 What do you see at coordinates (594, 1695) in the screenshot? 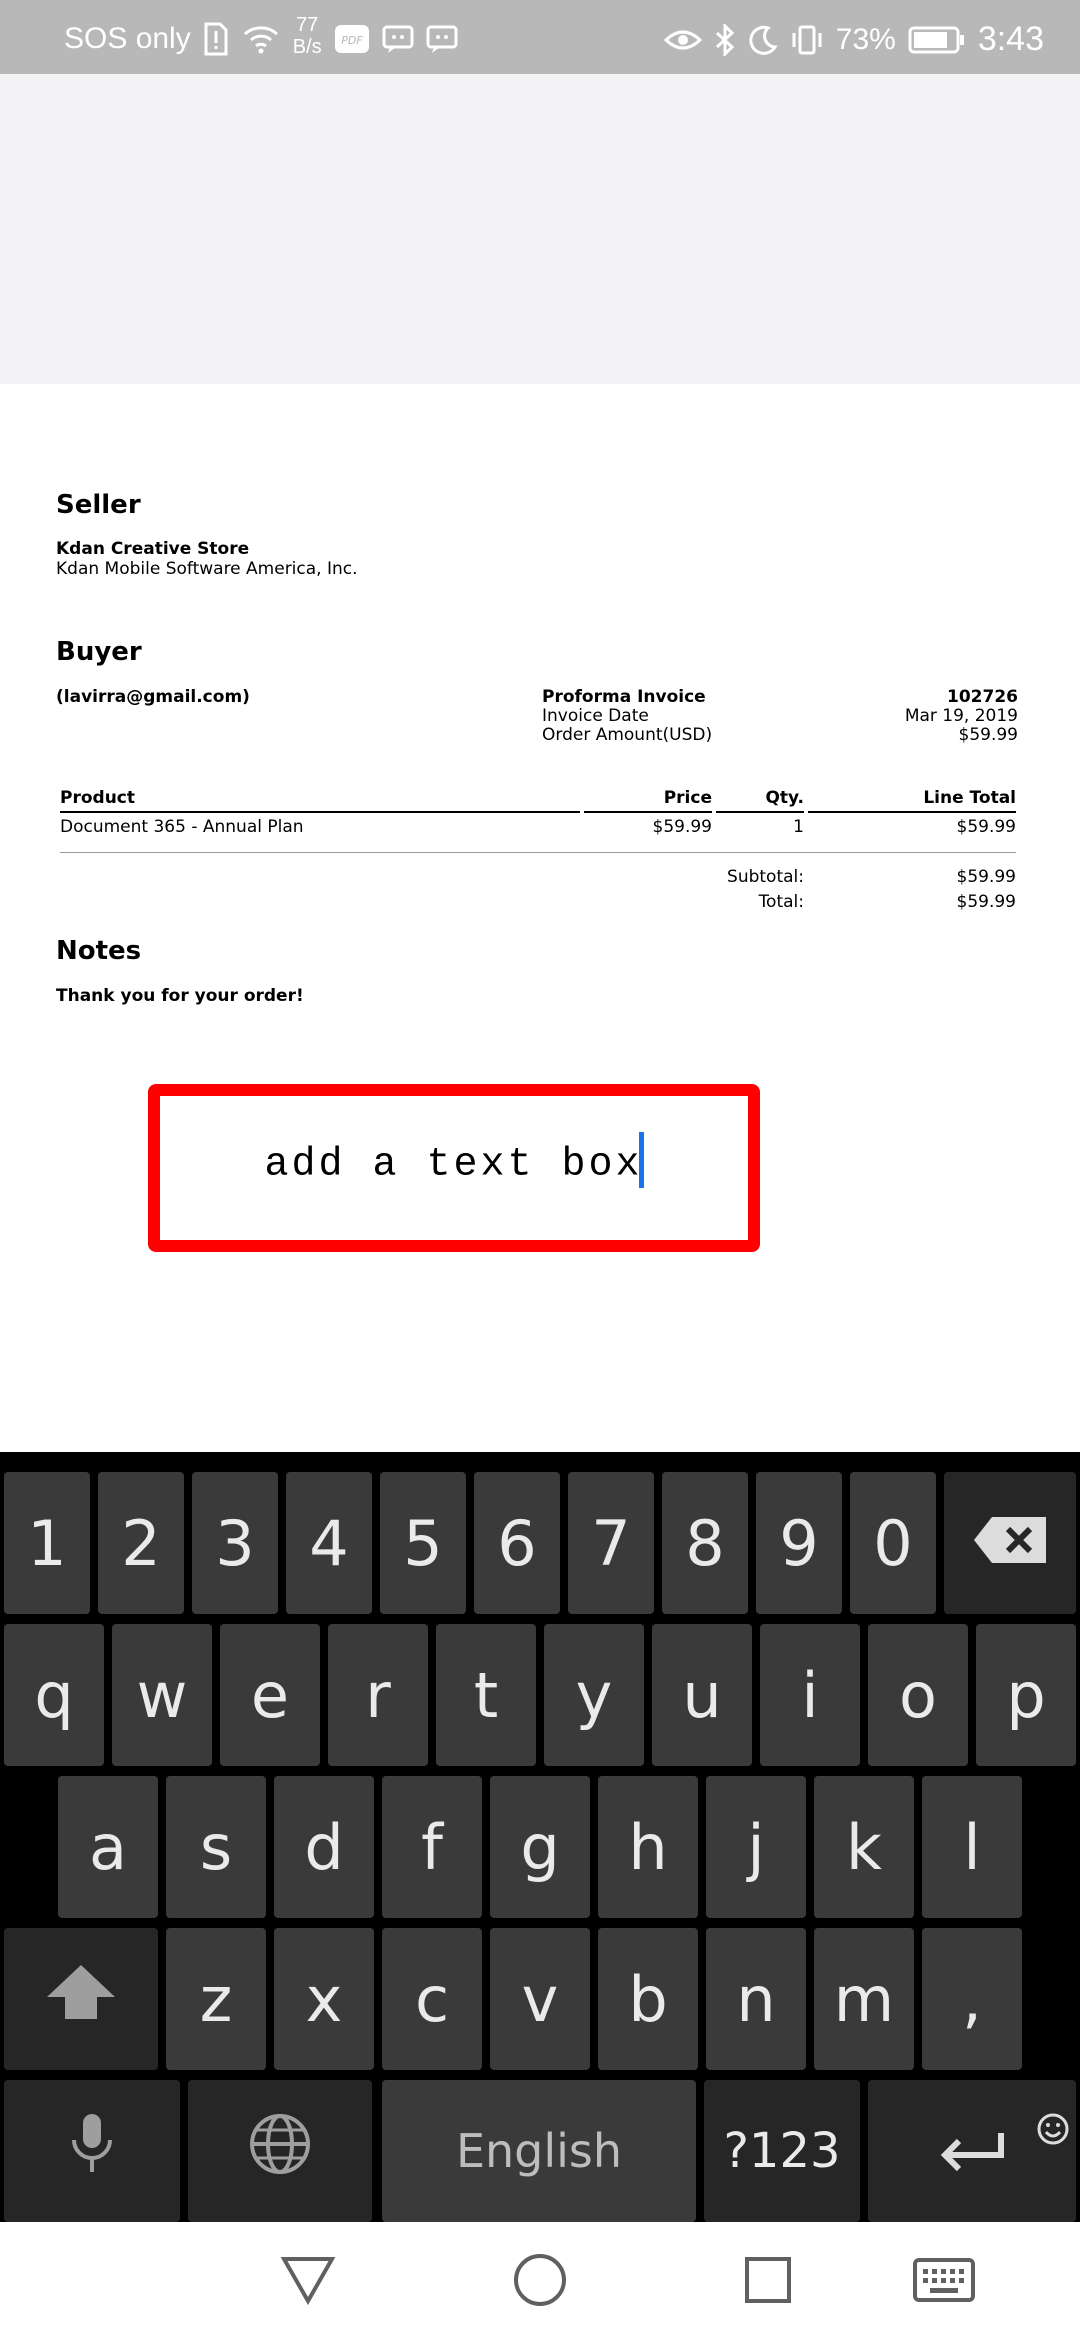
I see `key-y: y` at bounding box center [594, 1695].